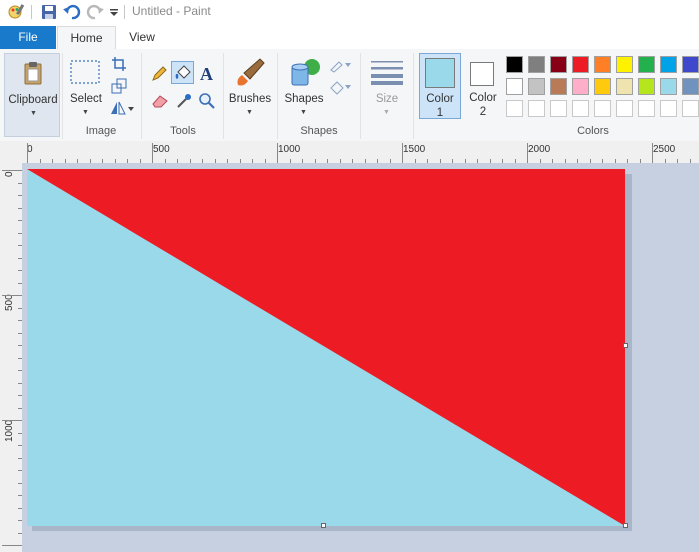 The width and height of the screenshot is (699, 552). Describe the element at coordinates (483, 86) in the screenshot. I see `color2-button: Color 2` at that location.